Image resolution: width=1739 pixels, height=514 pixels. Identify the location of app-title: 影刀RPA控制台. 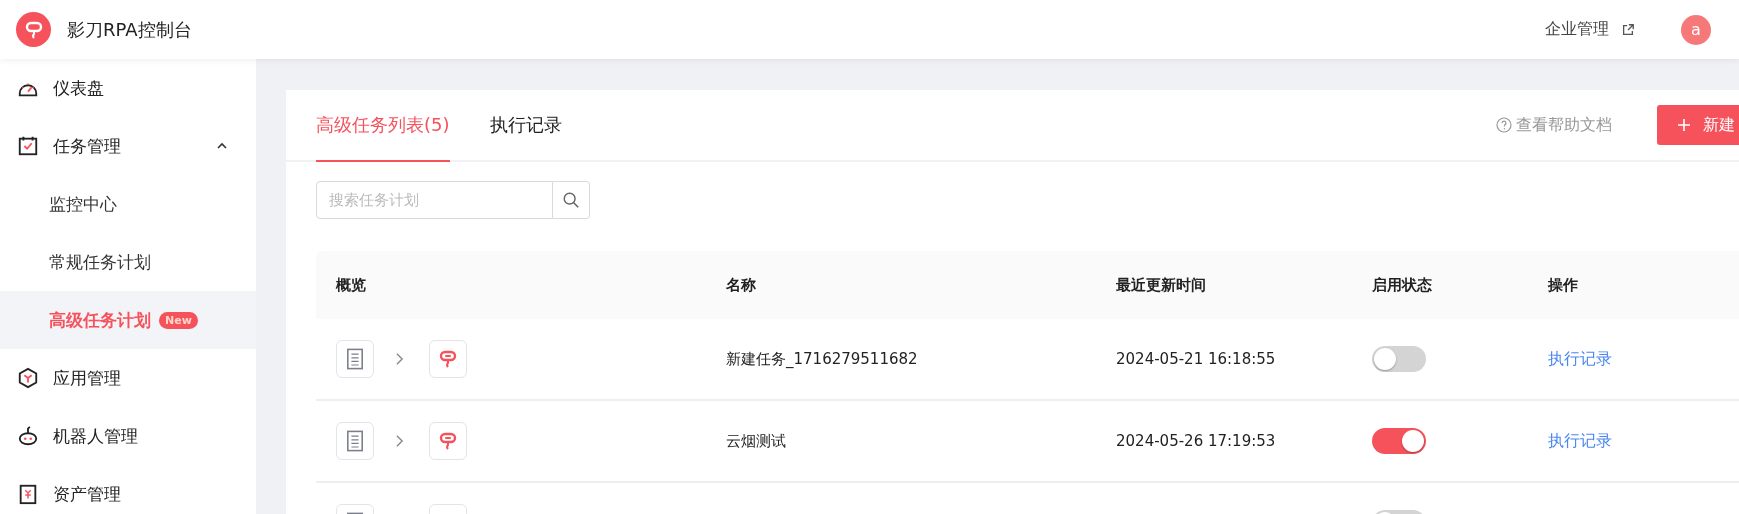
(129, 29).